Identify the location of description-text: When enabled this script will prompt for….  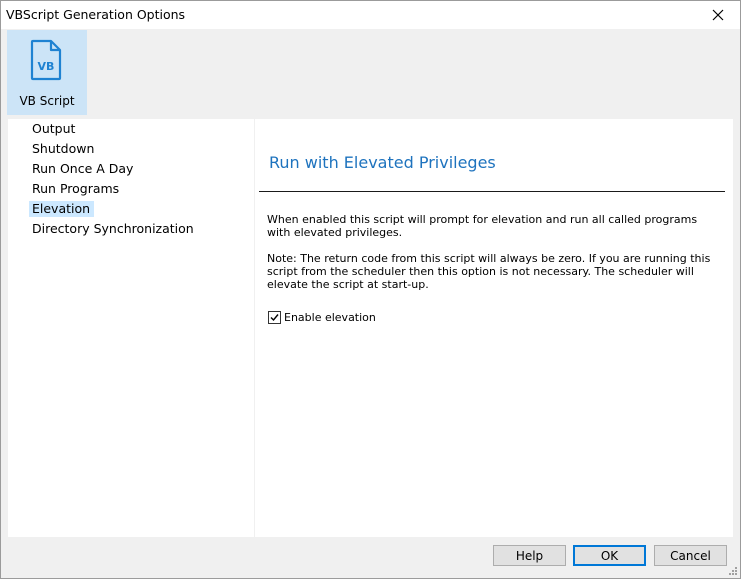
(482, 226).